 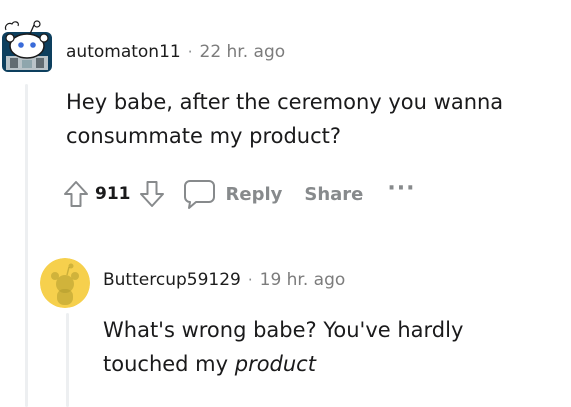 I want to click on username: automaton11, so click(x=123, y=52).